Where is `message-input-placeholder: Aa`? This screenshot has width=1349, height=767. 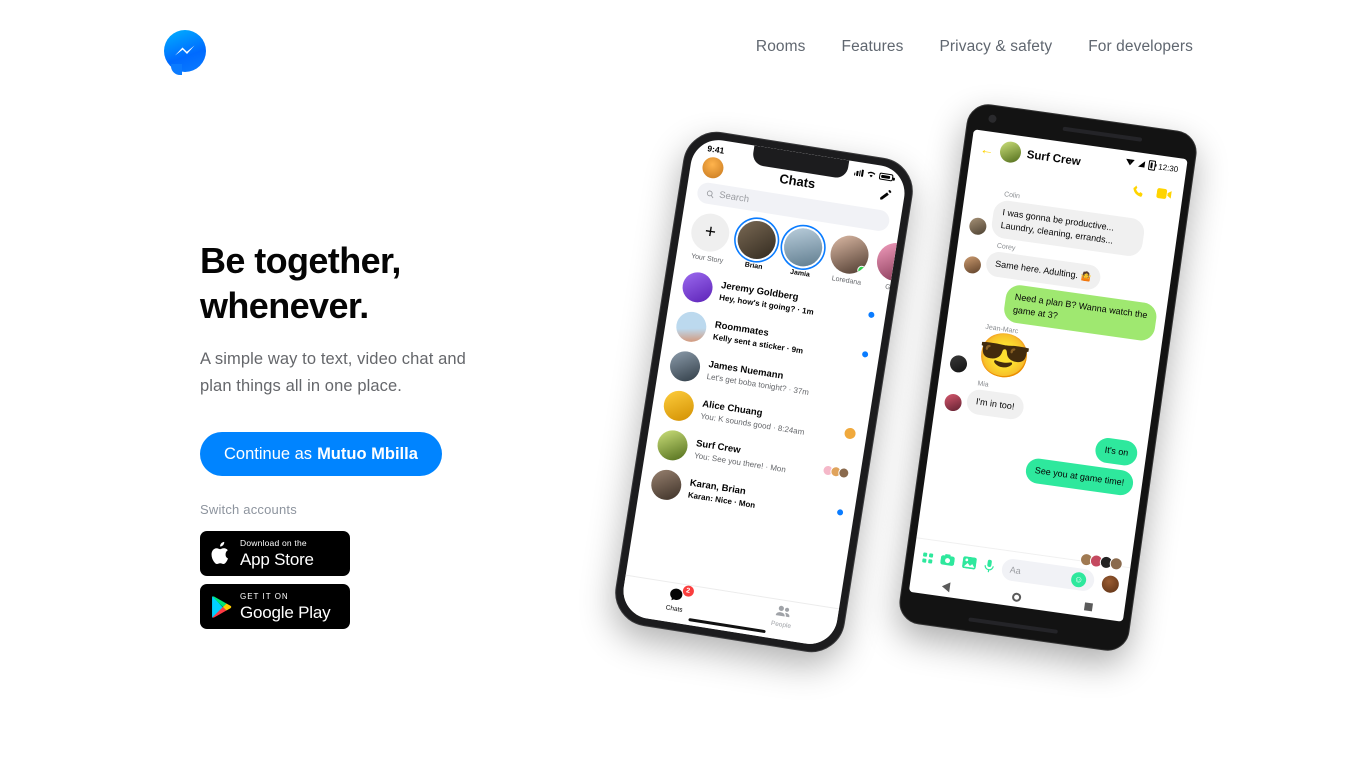 message-input-placeholder: Aa is located at coordinates (1015, 570).